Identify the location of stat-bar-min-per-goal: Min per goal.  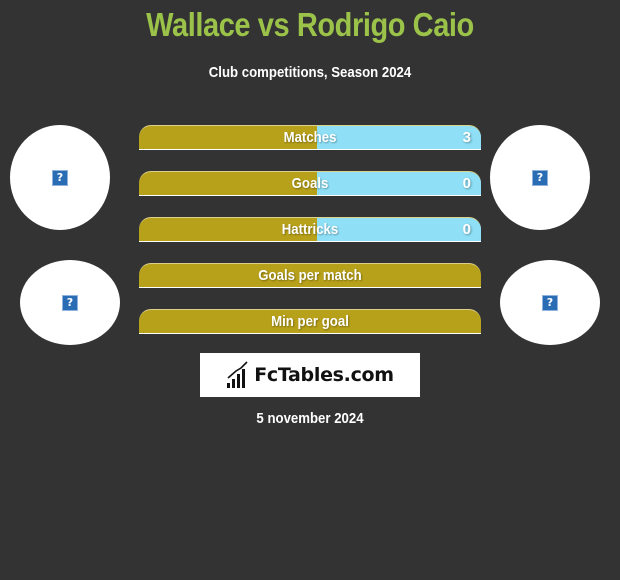
(310, 321).